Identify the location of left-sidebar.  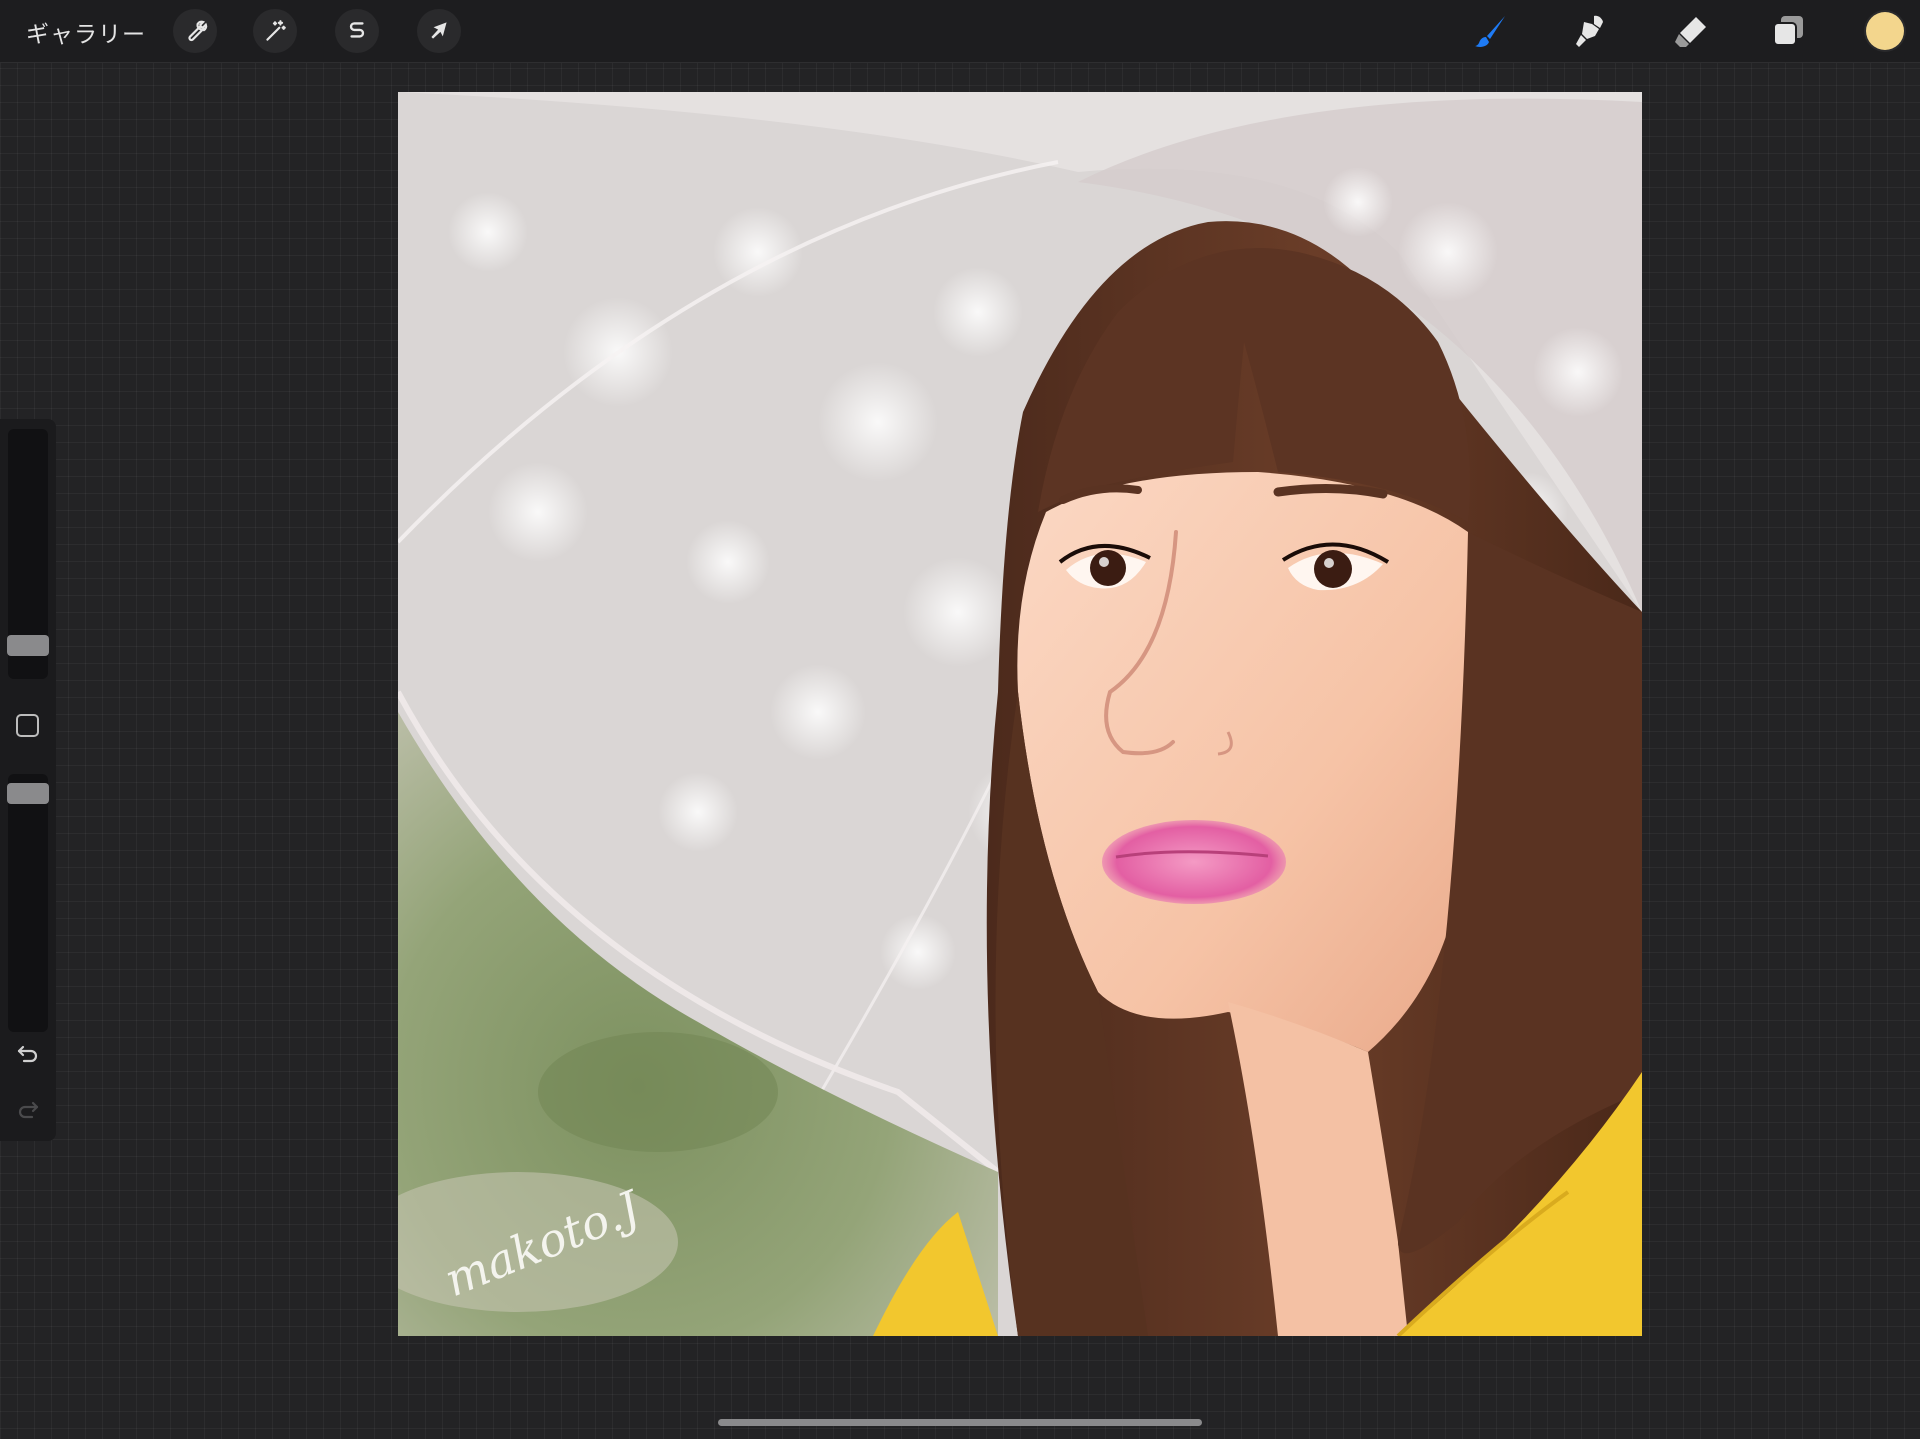
(28, 780).